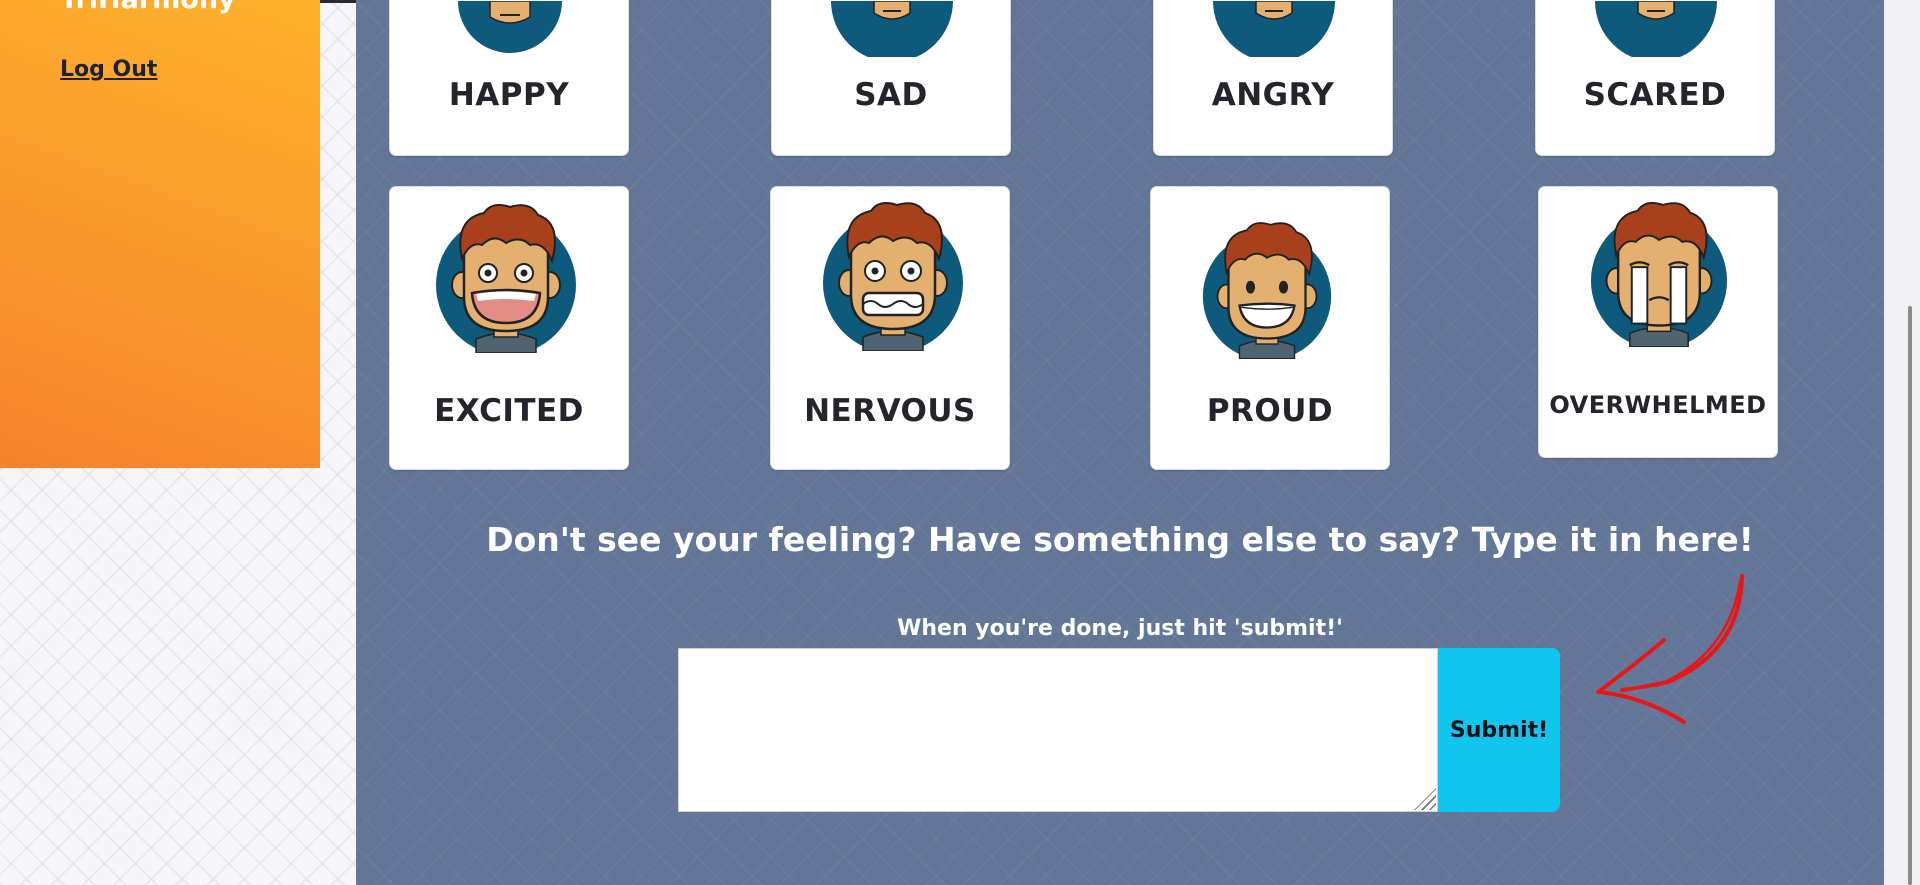  I want to click on emotion-card-overwhelmed: OVERWHELMED, so click(1658, 322).